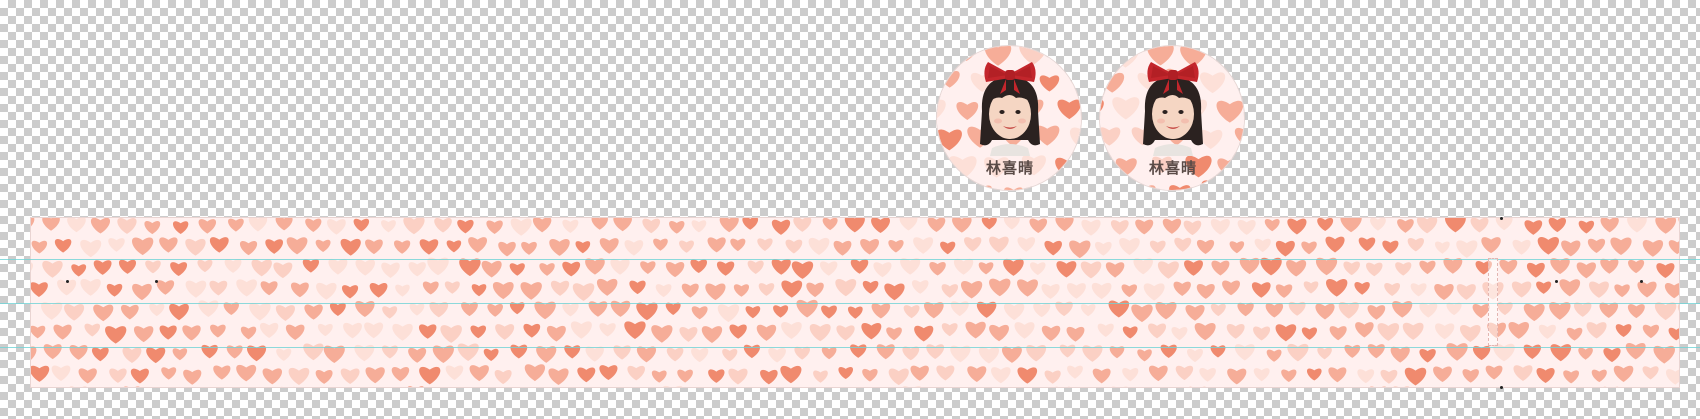 The height and width of the screenshot is (419, 1700). Describe the element at coordinates (1009, 168) in the screenshot. I see `sticker-name-label: 林喜晴` at that location.